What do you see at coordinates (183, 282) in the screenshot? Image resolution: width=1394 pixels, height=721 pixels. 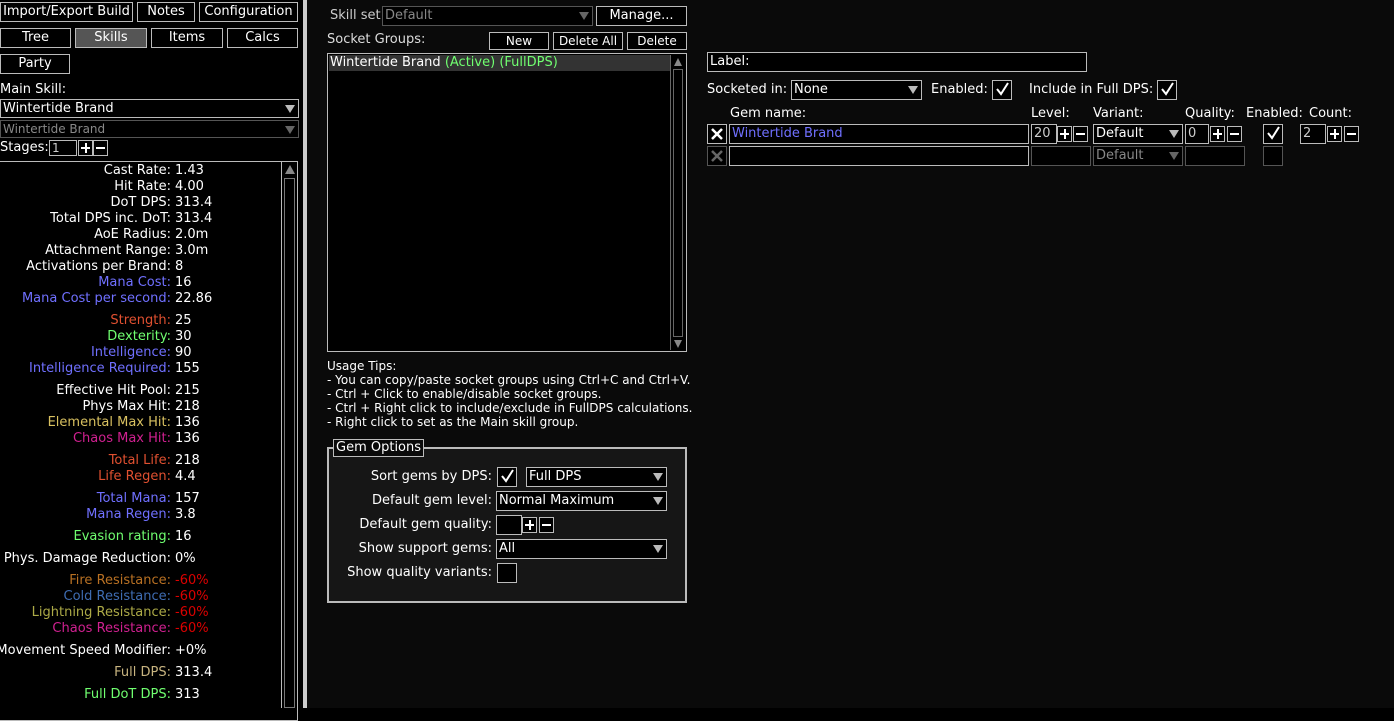 I see `stat-value: 16` at bounding box center [183, 282].